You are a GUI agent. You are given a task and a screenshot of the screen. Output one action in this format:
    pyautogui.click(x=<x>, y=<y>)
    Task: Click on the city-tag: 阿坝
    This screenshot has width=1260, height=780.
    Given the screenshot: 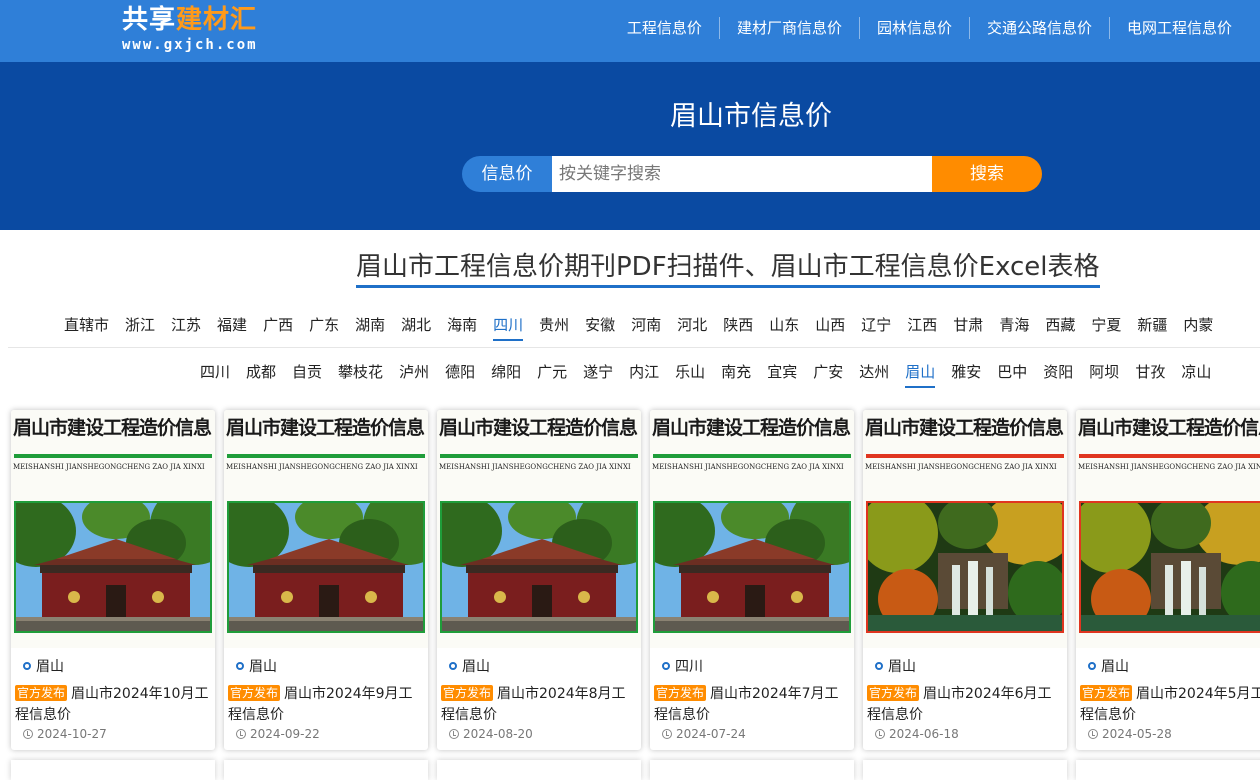 What is the action you would take?
    pyautogui.click(x=1104, y=374)
    